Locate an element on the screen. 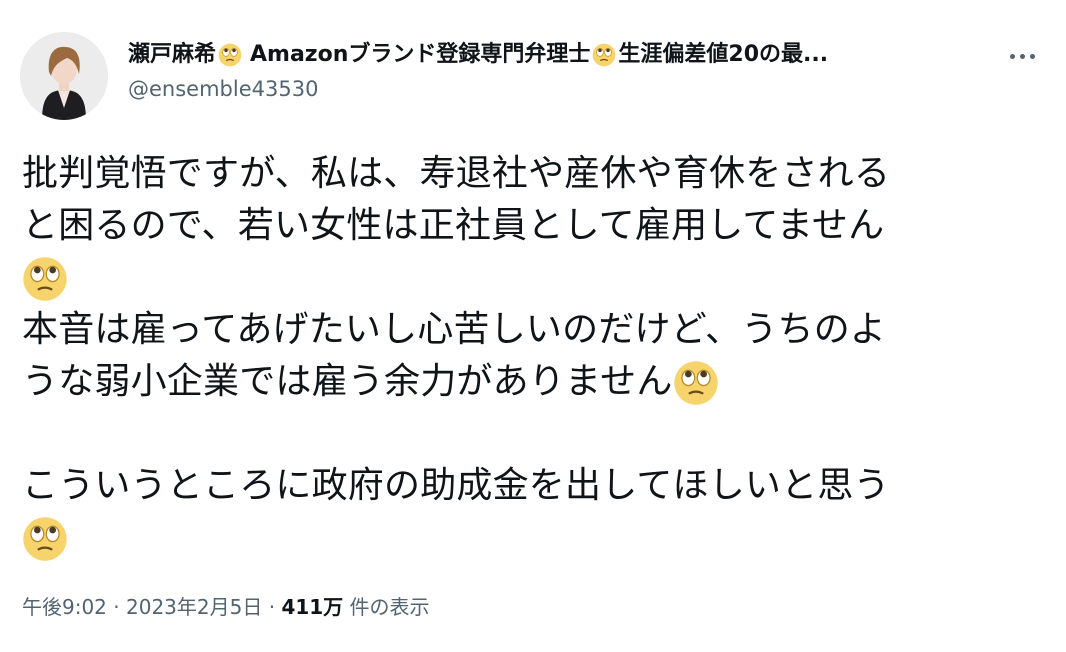 This screenshot has height=652, width=1066. avatar is located at coordinates (64, 76).